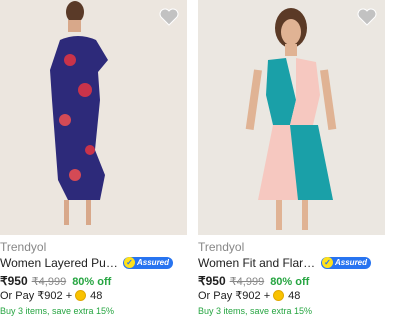 This screenshot has height=320, width=400. I want to click on product-title-row: Women Fit and Flare Blue, ... ✓ Assured, so click(291, 262).